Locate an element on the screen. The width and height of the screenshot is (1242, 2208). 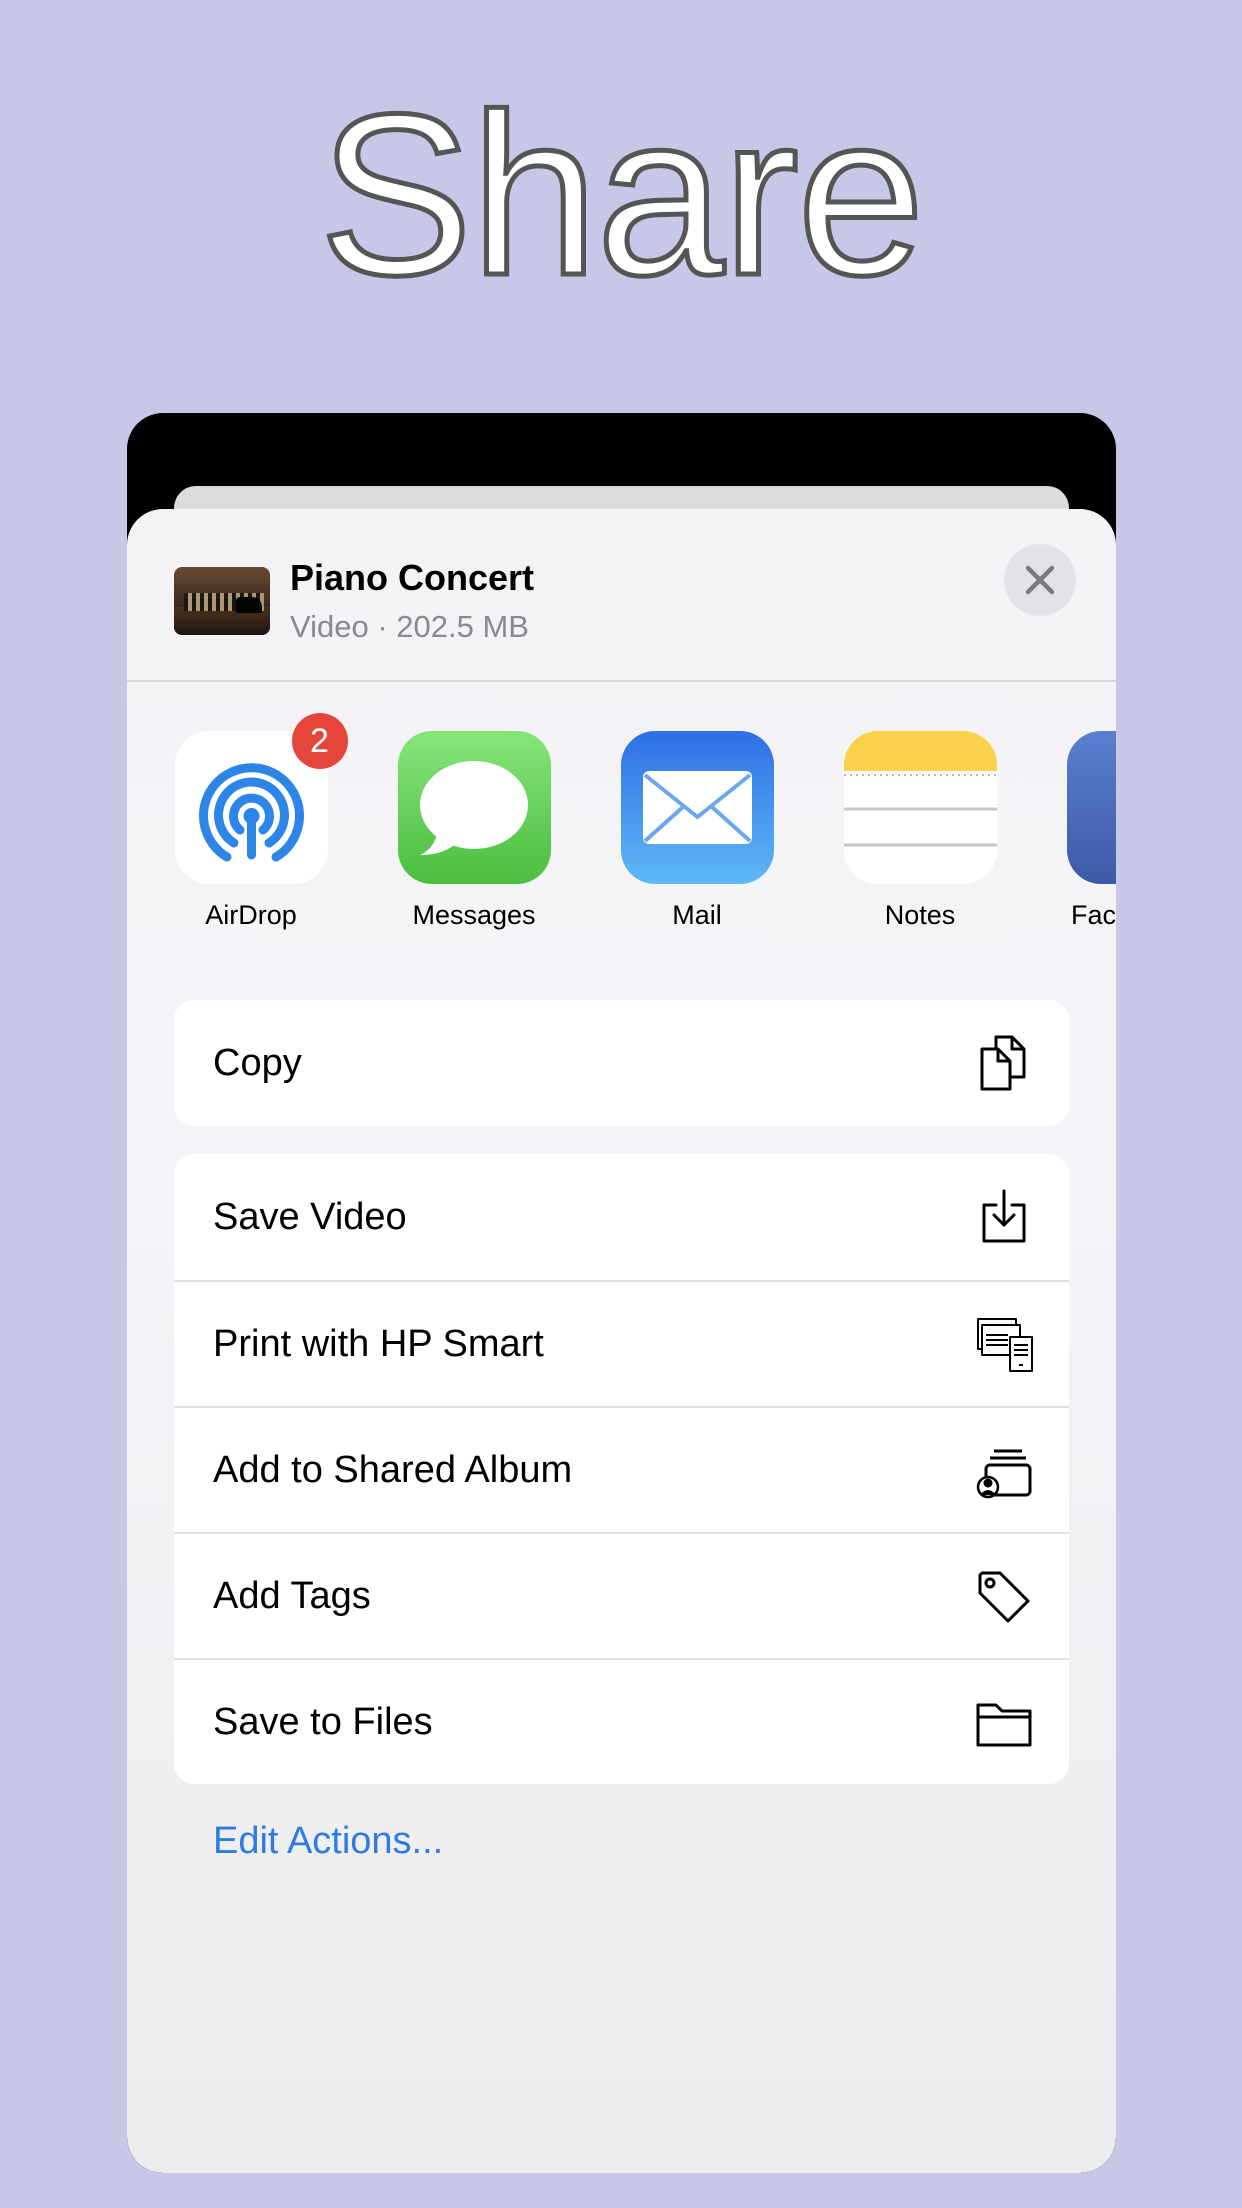
copy-icon is located at coordinates (1003, 1063).